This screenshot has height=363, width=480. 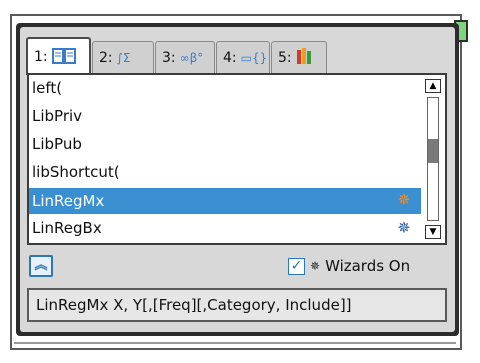 I want to click on tab-number: 3:, so click(x=169, y=57).